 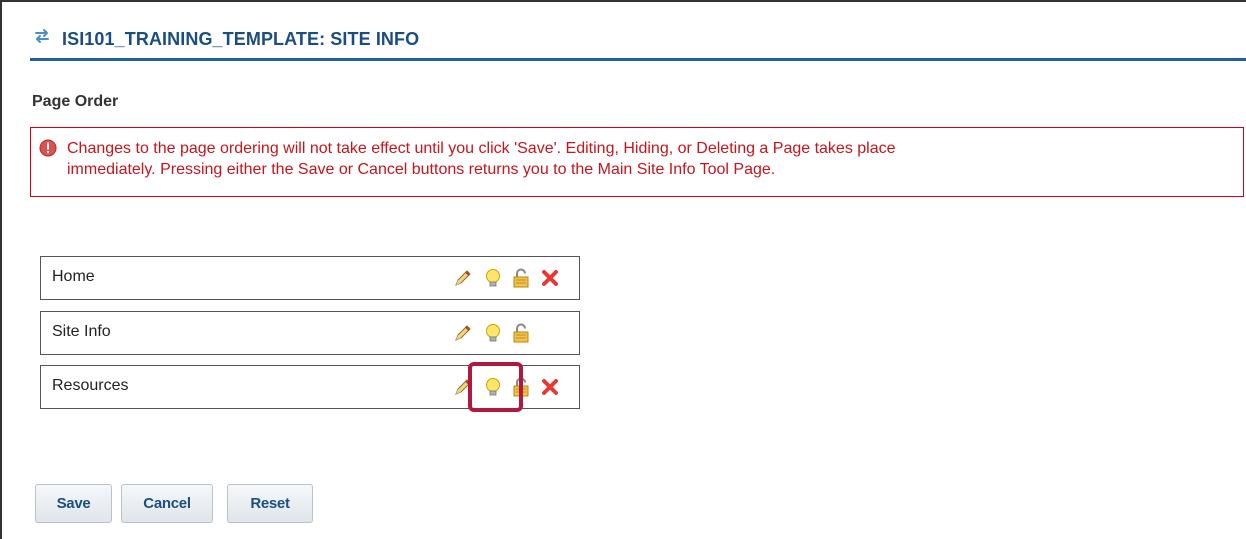 I want to click on cancel-button: Cancel, so click(x=167, y=503).